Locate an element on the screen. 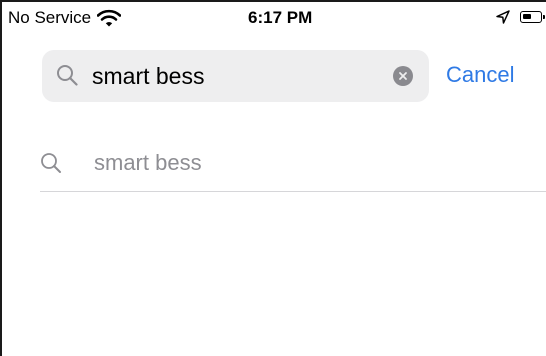  carrier-status: No Service is located at coordinates (65, 18).